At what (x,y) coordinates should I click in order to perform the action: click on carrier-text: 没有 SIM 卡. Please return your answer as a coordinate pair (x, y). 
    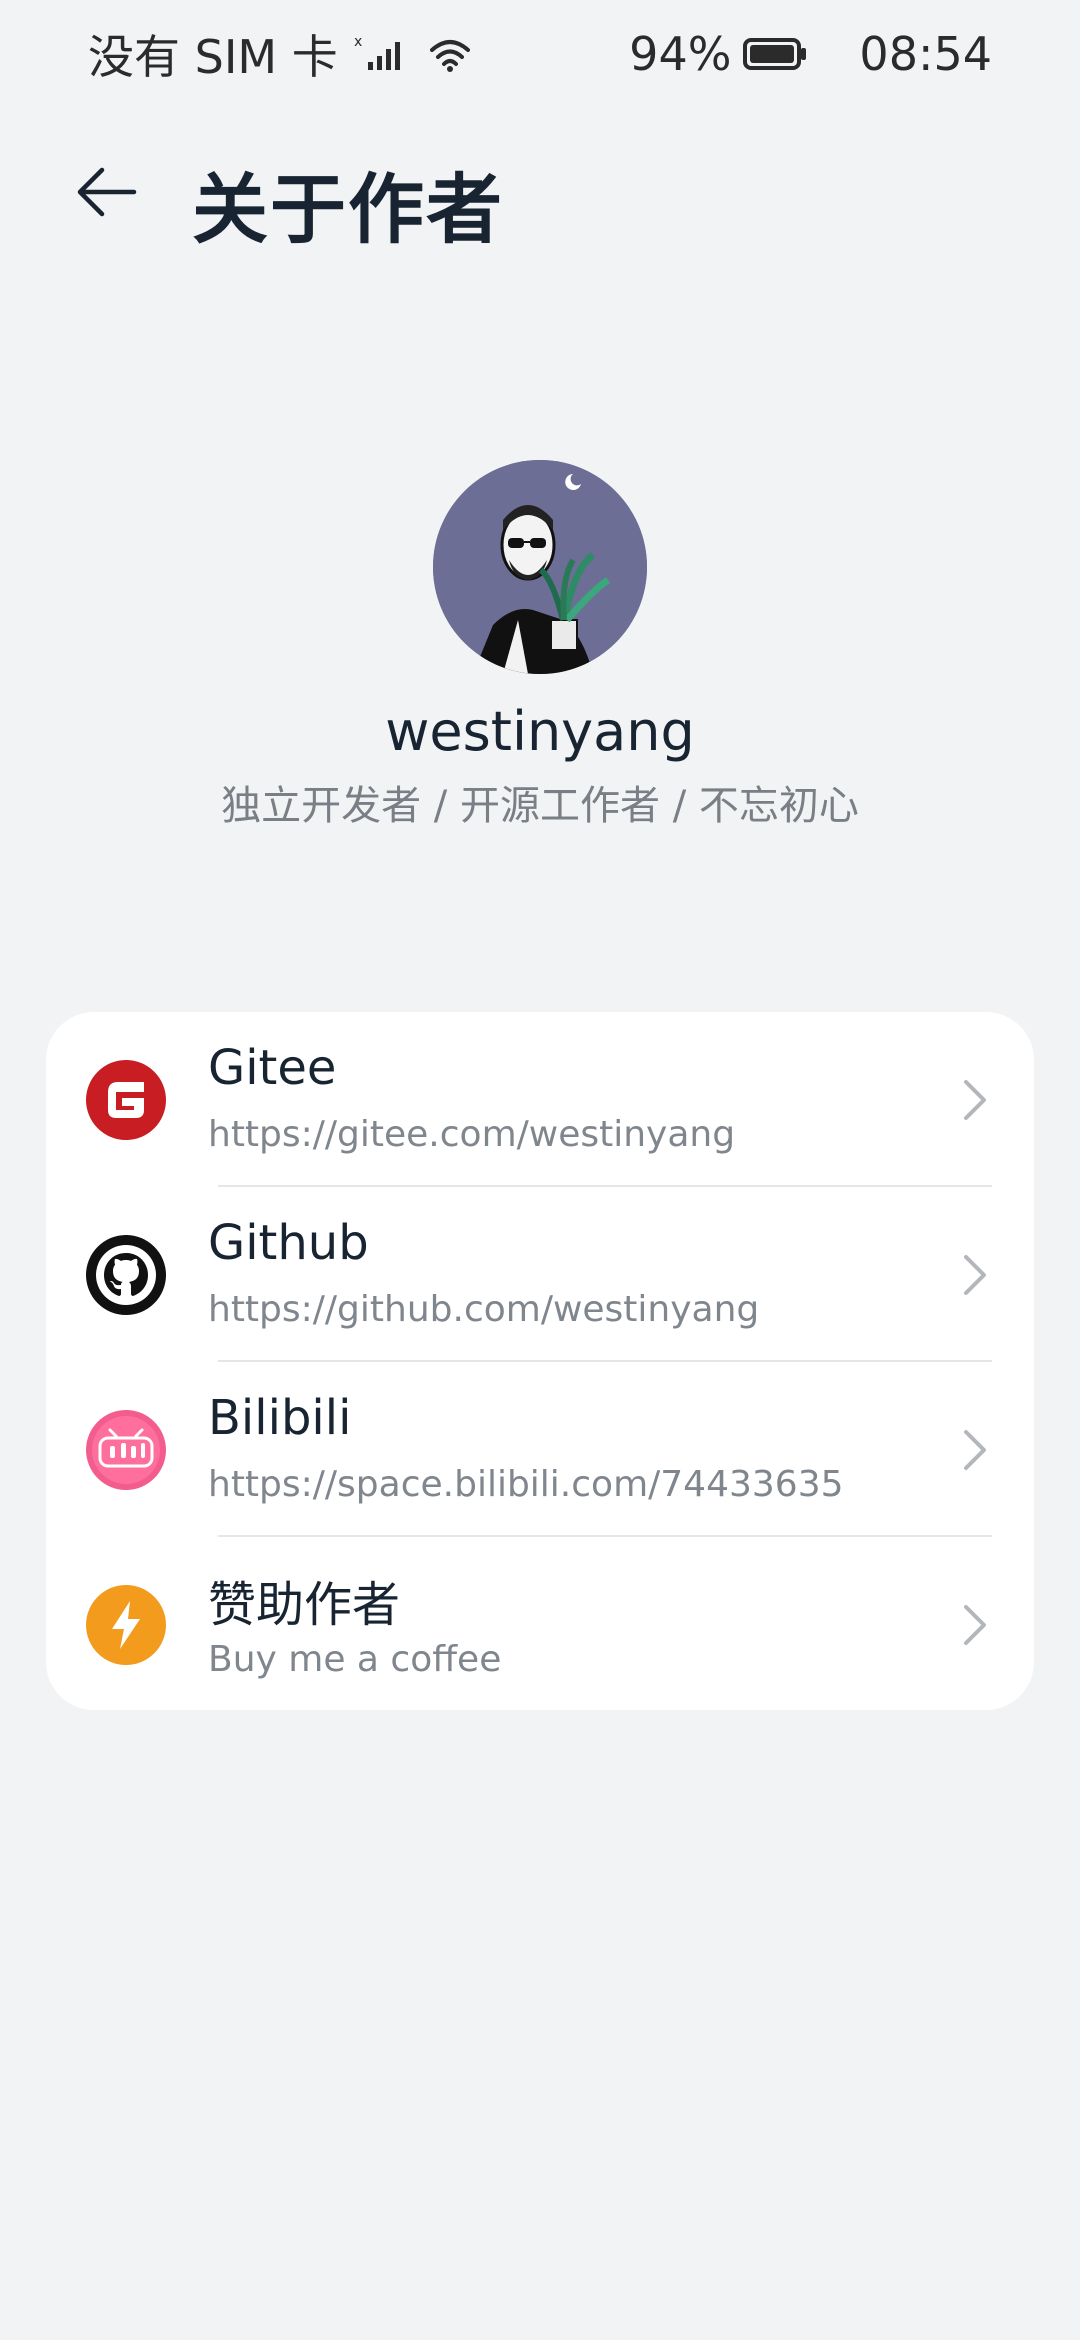
    Looking at the image, I should click on (213, 57).